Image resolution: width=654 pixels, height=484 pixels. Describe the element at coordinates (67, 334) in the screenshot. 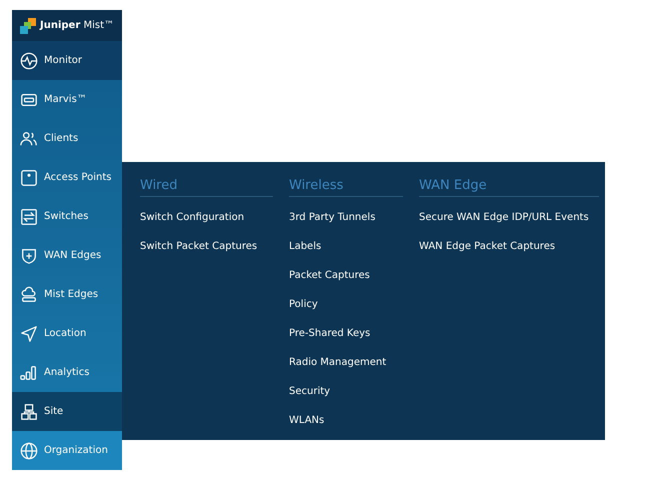

I see `sidebar-item: Location` at that location.